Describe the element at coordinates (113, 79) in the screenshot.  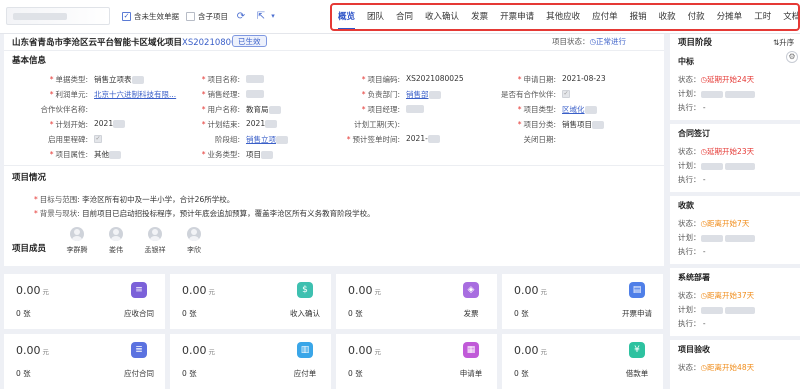
I see `field-value-text: 销售立项表` at that location.